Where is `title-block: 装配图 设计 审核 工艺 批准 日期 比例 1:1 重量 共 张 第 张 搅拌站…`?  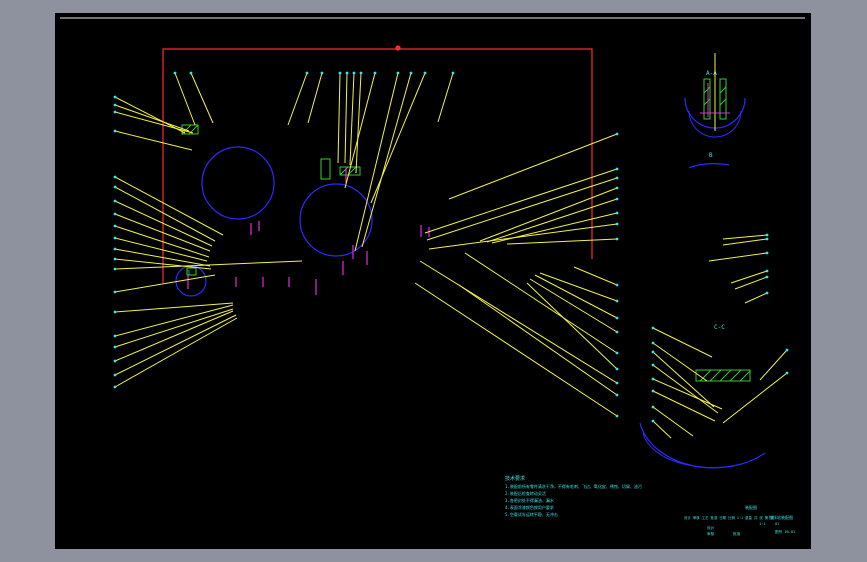 title-block: 装配图 设计 审核 工艺 批准 日期 比例 1:1 重量 共 张 第 张 搅拌站… is located at coordinates (739, 520).